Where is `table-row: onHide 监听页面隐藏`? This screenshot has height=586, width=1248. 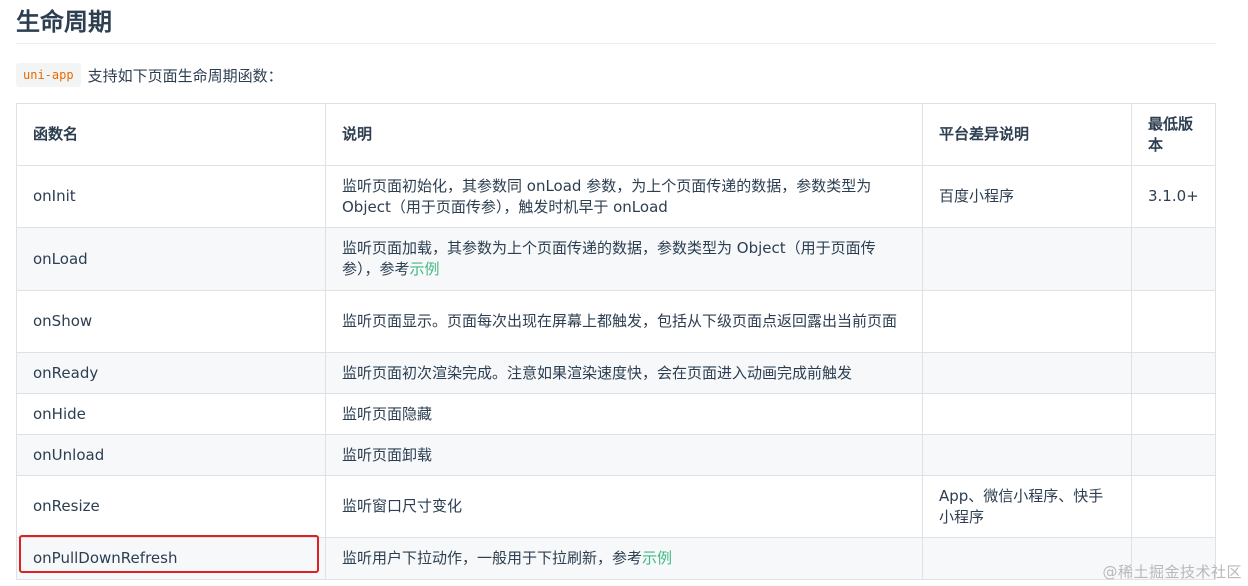
table-row: onHide 监听页面隐藏 is located at coordinates (616, 414).